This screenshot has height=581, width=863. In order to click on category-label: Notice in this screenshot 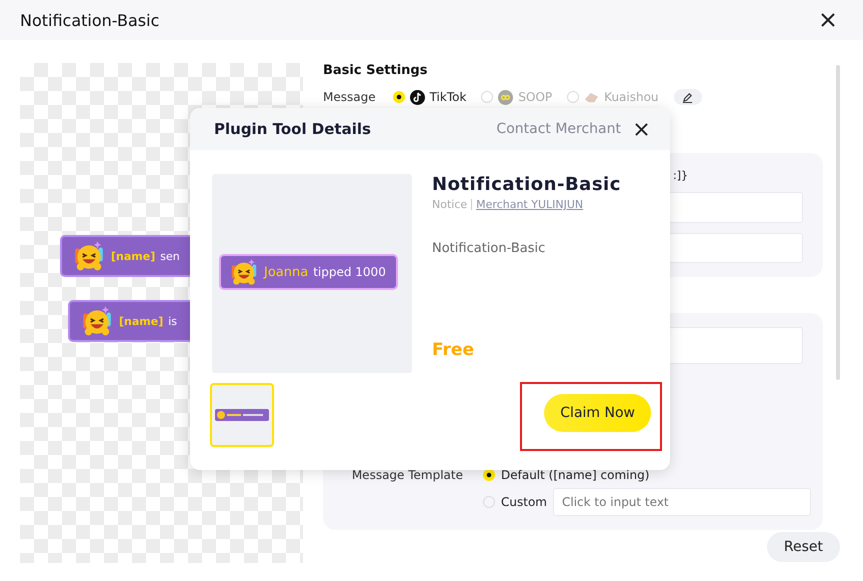, I will do `click(450, 204)`.